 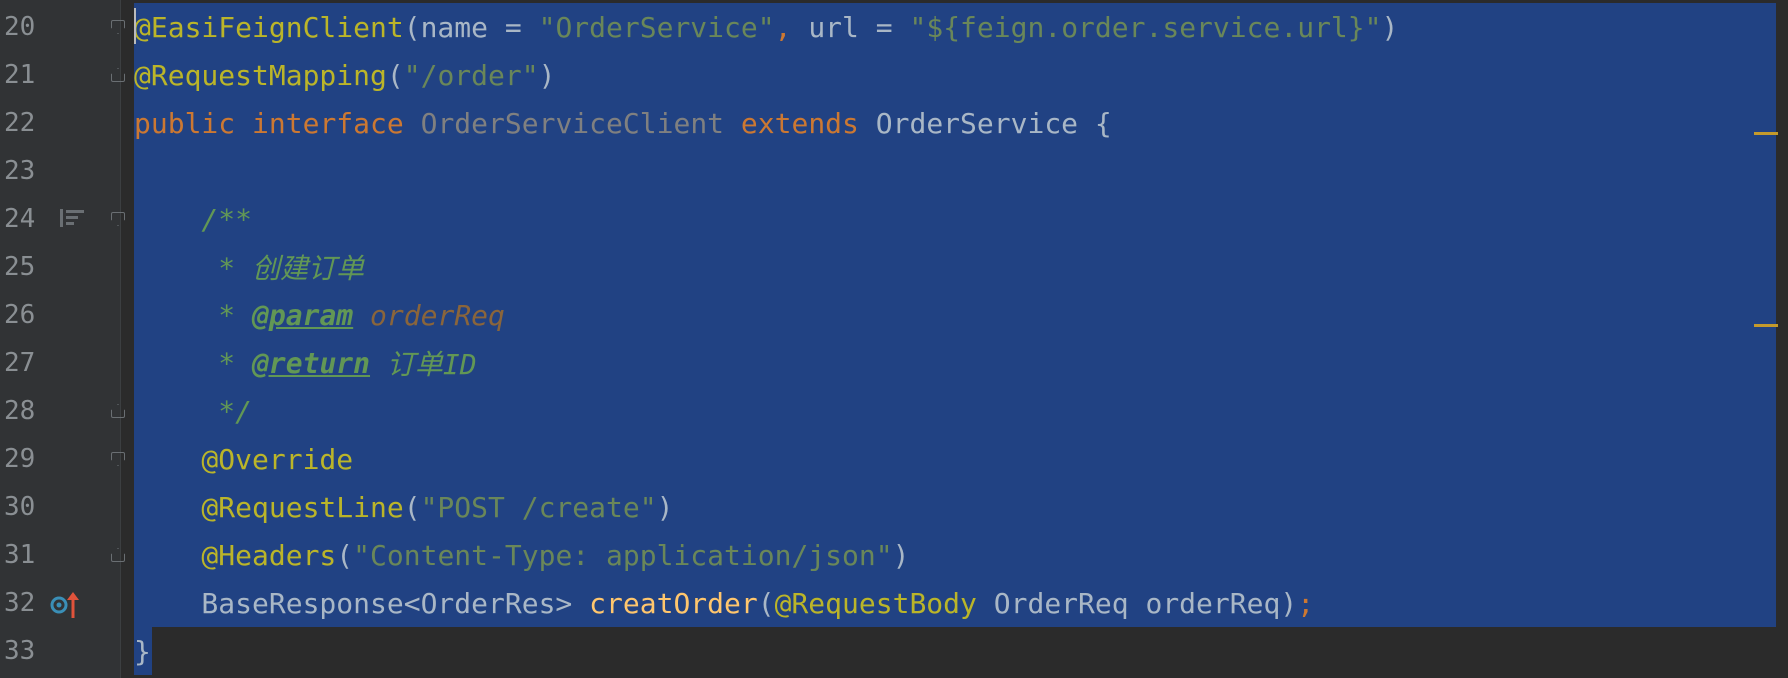 I want to click on overrides-method-icon, so click(x=66, y=605).